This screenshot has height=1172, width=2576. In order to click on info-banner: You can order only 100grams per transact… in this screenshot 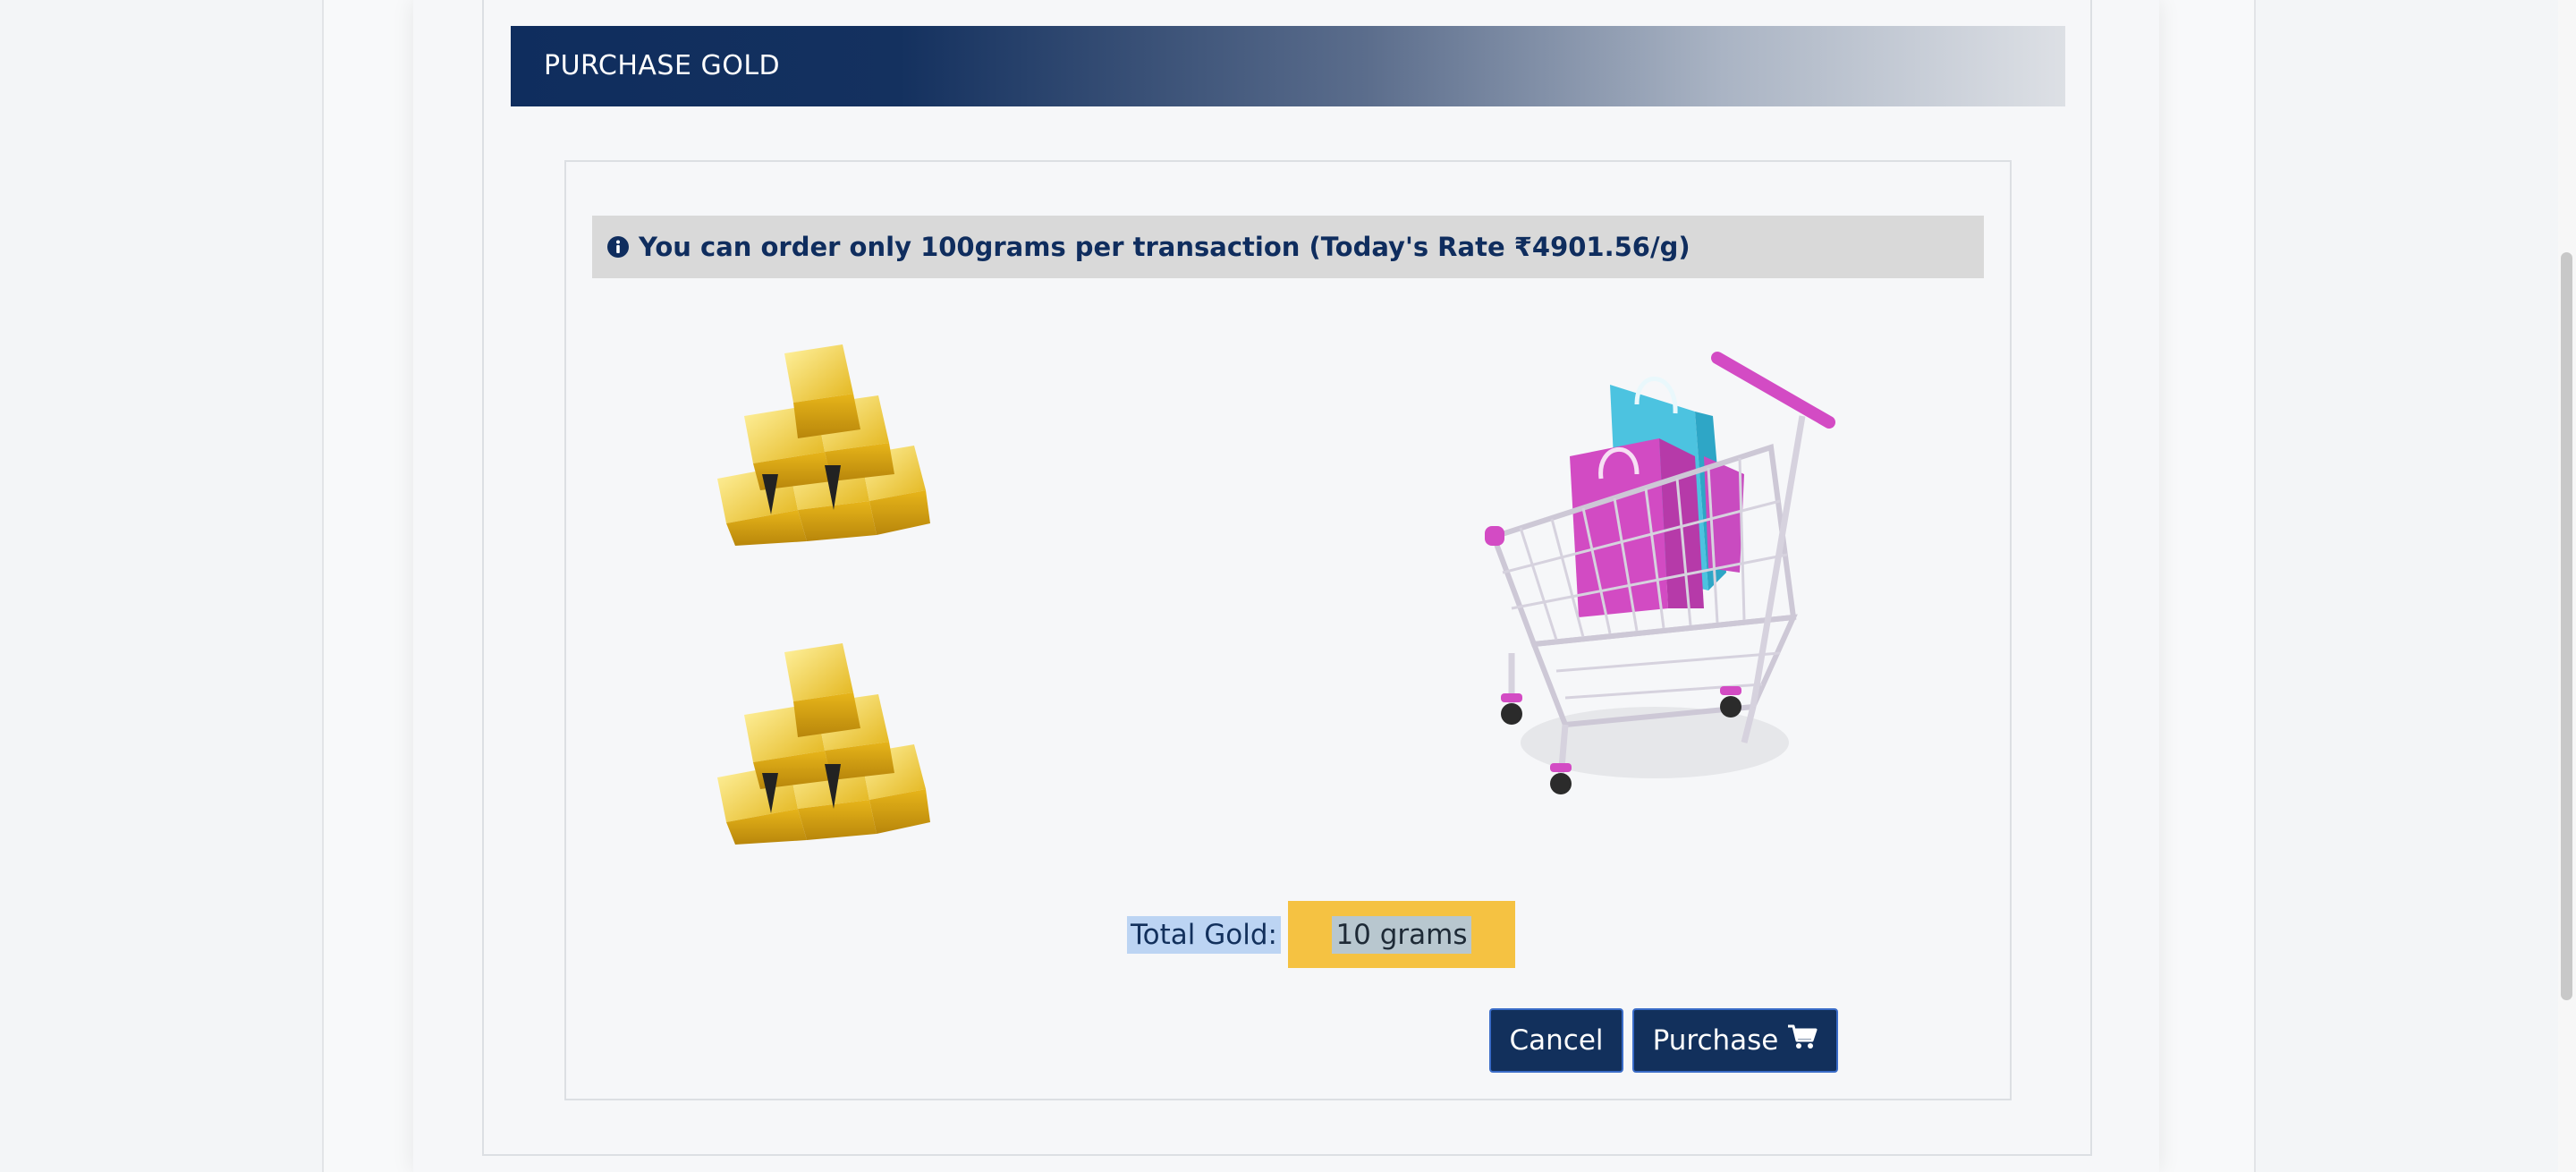, I will do `click(1288, 247)`.